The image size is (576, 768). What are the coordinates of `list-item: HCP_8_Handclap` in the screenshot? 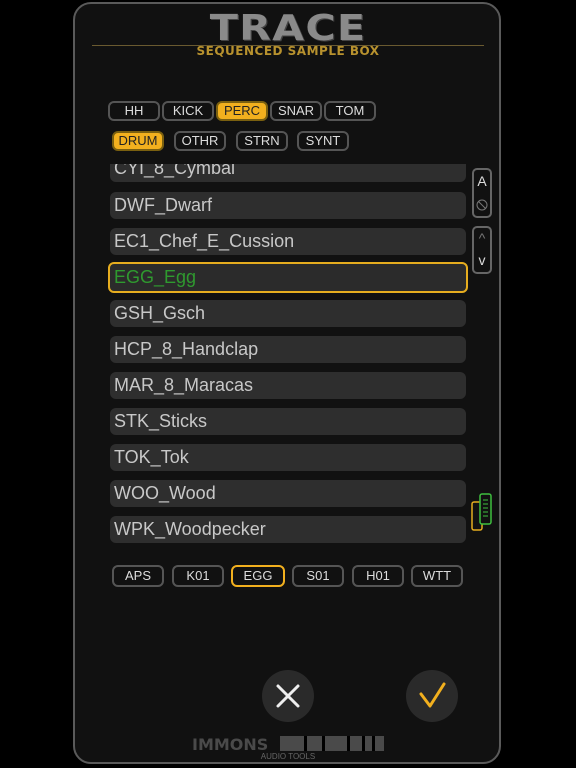 It's located at (288, 349).